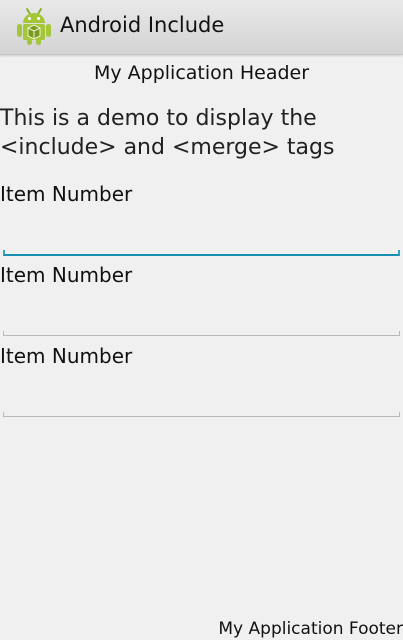 Image resolution: width=403 pixels, height=640 pixels. I want to click on app-header-text: My Application Header, so click(201, 73).